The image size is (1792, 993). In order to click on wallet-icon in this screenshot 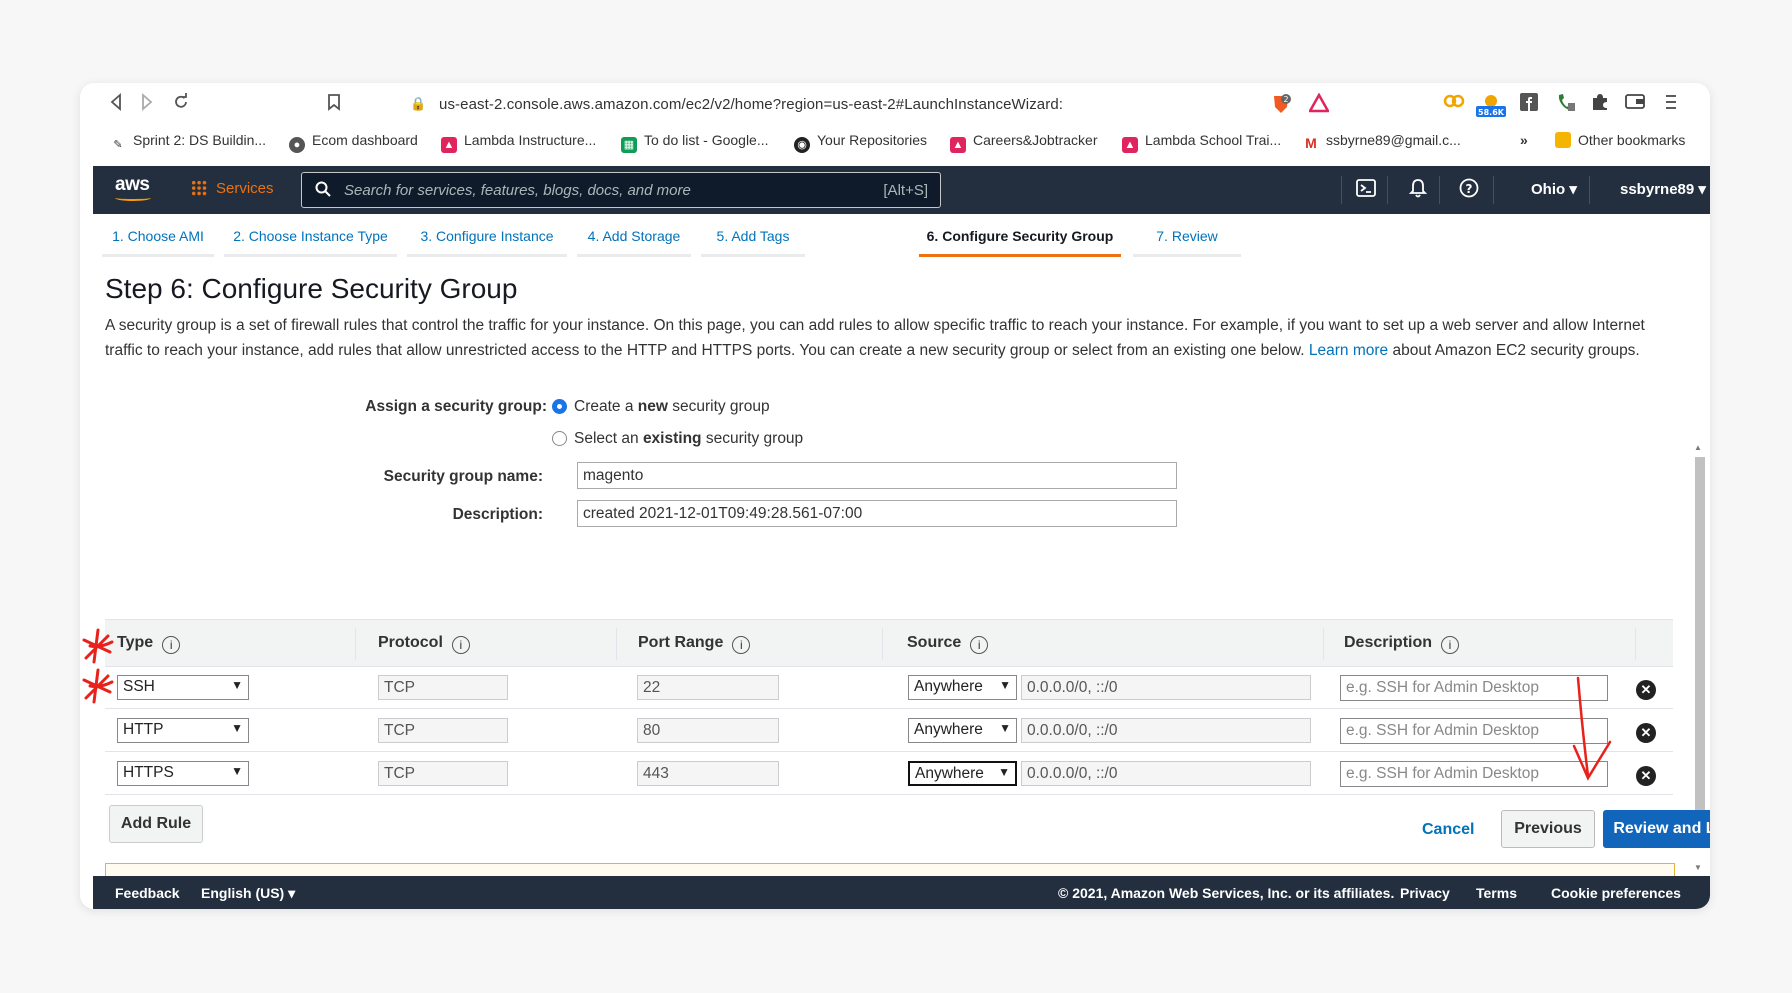, I will do `click(1635, 104)`.